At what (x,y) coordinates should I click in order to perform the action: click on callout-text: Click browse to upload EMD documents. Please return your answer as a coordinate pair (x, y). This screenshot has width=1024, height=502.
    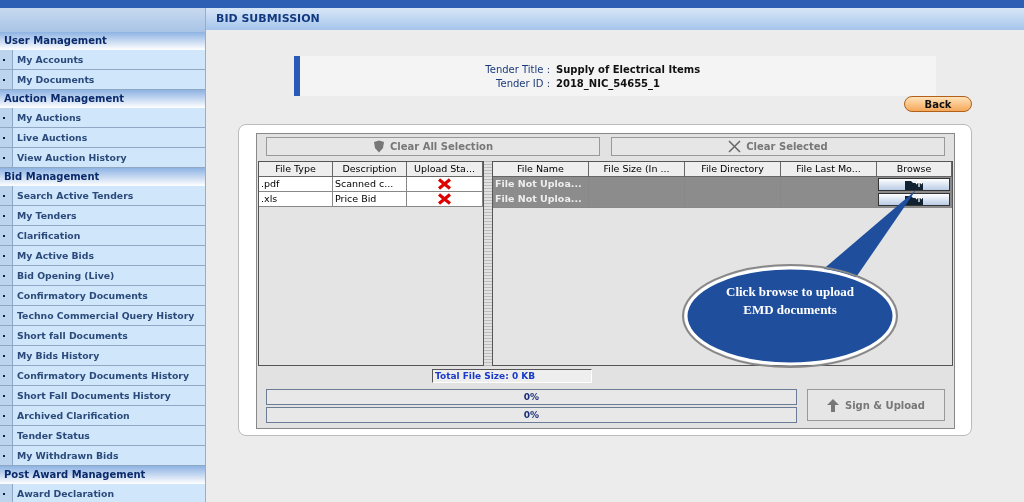
    Looking at the image, I should click on (790, 301).